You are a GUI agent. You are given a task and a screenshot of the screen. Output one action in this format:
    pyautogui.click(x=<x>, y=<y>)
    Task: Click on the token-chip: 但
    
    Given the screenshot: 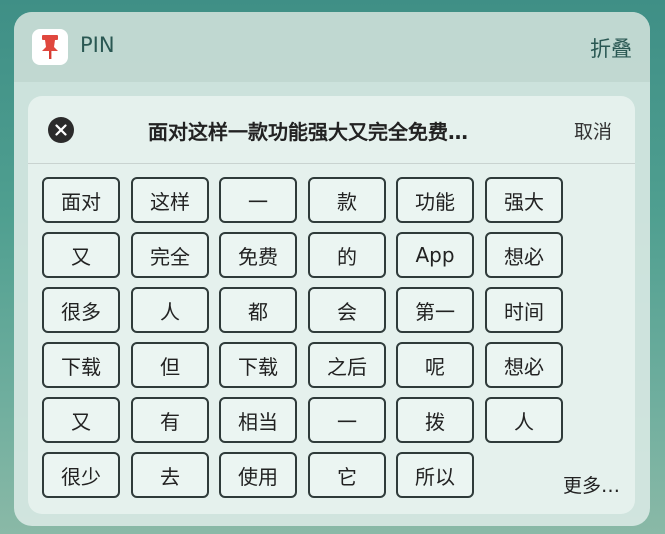 What is the action you would take?
    pyautogui.click(x=170, y=365)
    